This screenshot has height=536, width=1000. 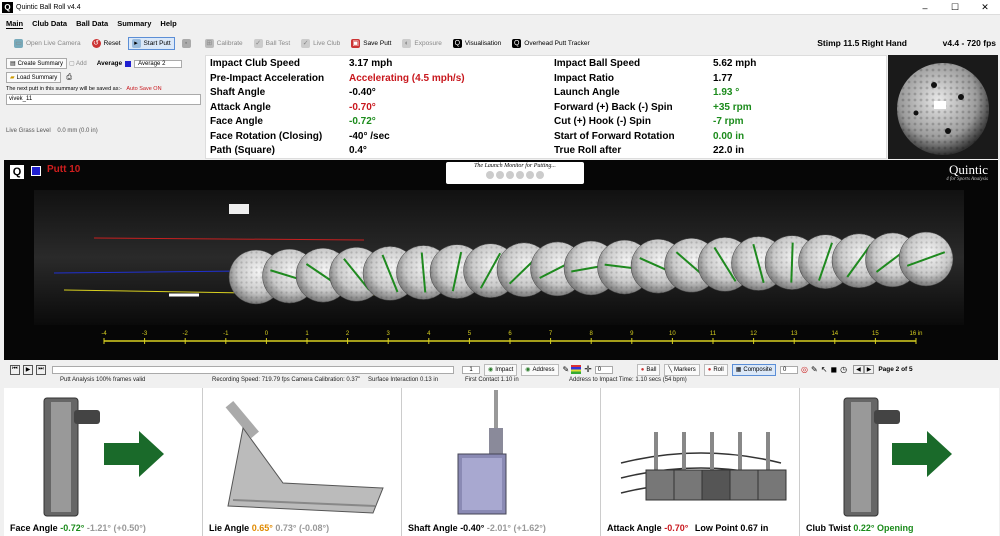 I want to click on average-select: Average 2, so click(x=158, y=63).